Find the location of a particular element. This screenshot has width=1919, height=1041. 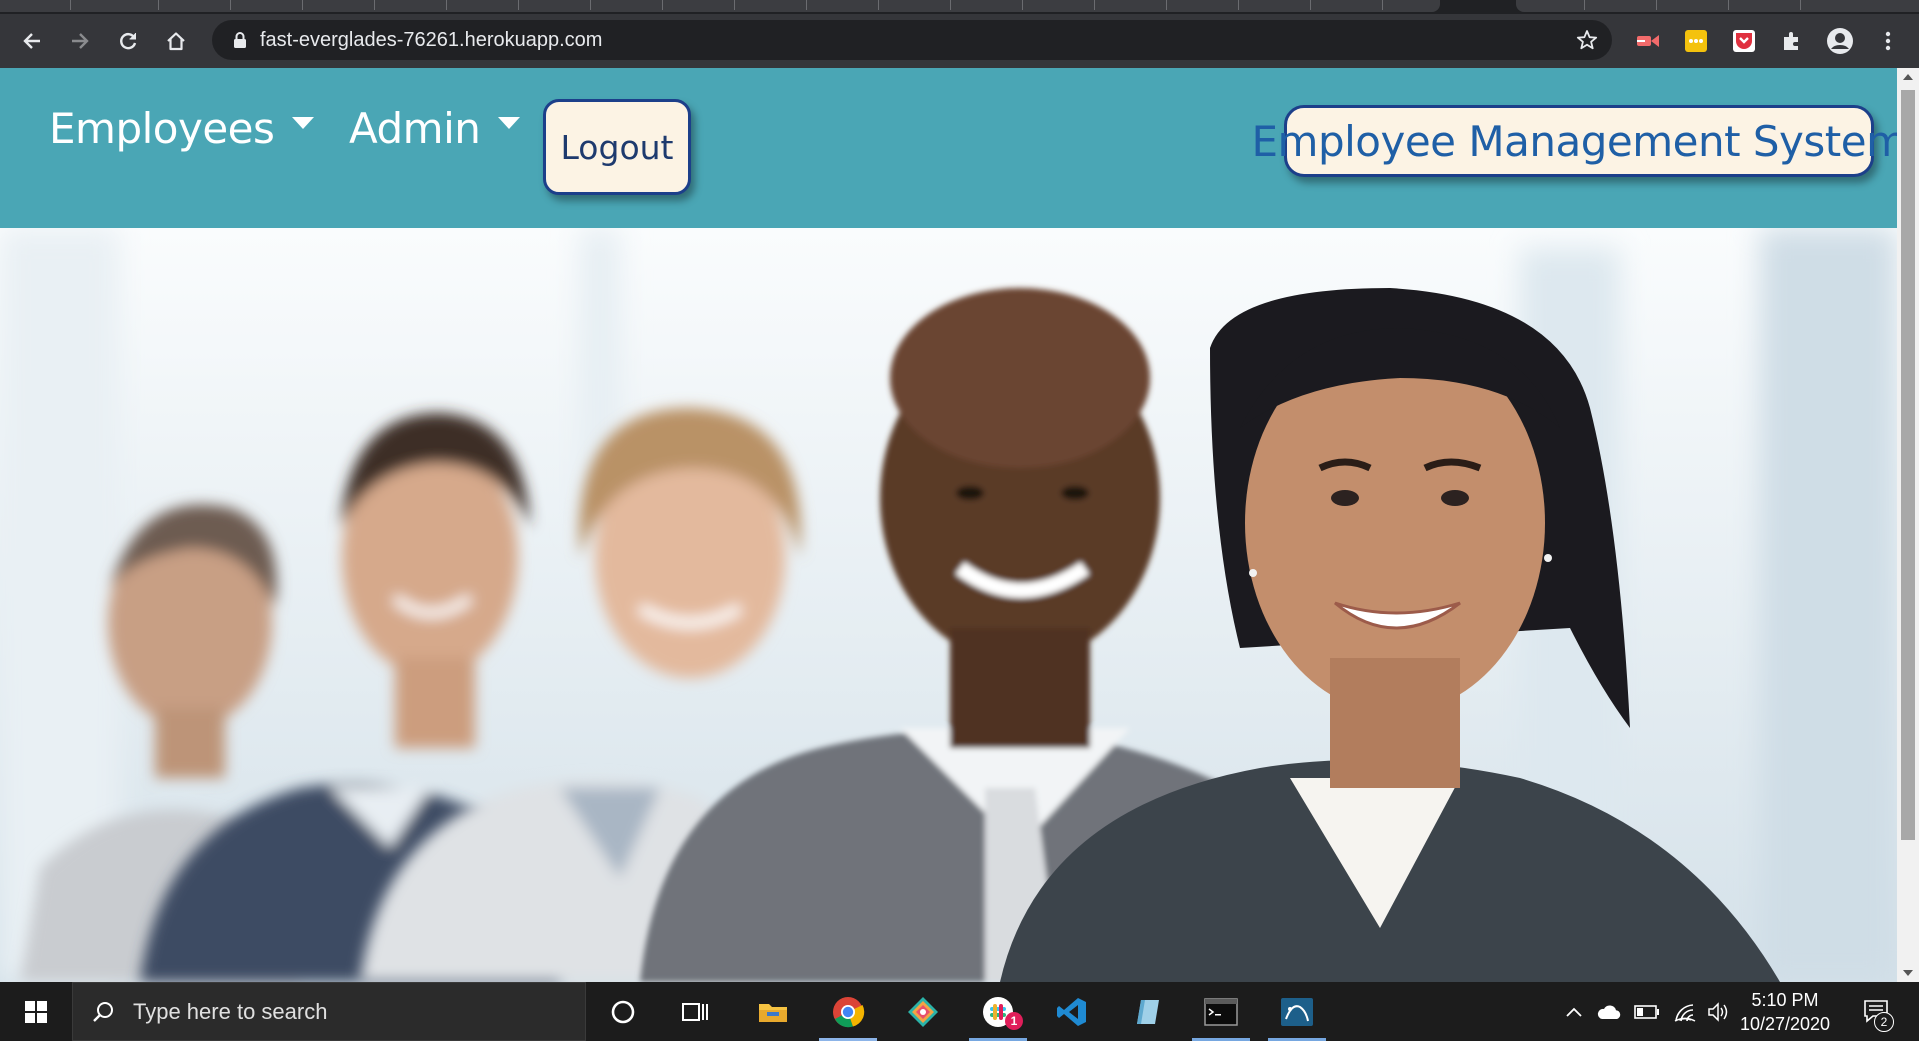

home-icon is located at coordinates (176, 41).